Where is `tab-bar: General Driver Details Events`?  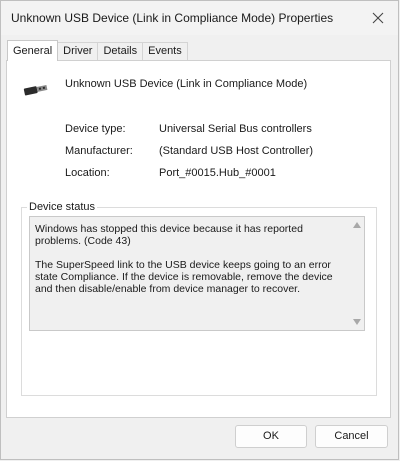
tab-bar: General Driver Details Events is located at coordinates (97, 50).